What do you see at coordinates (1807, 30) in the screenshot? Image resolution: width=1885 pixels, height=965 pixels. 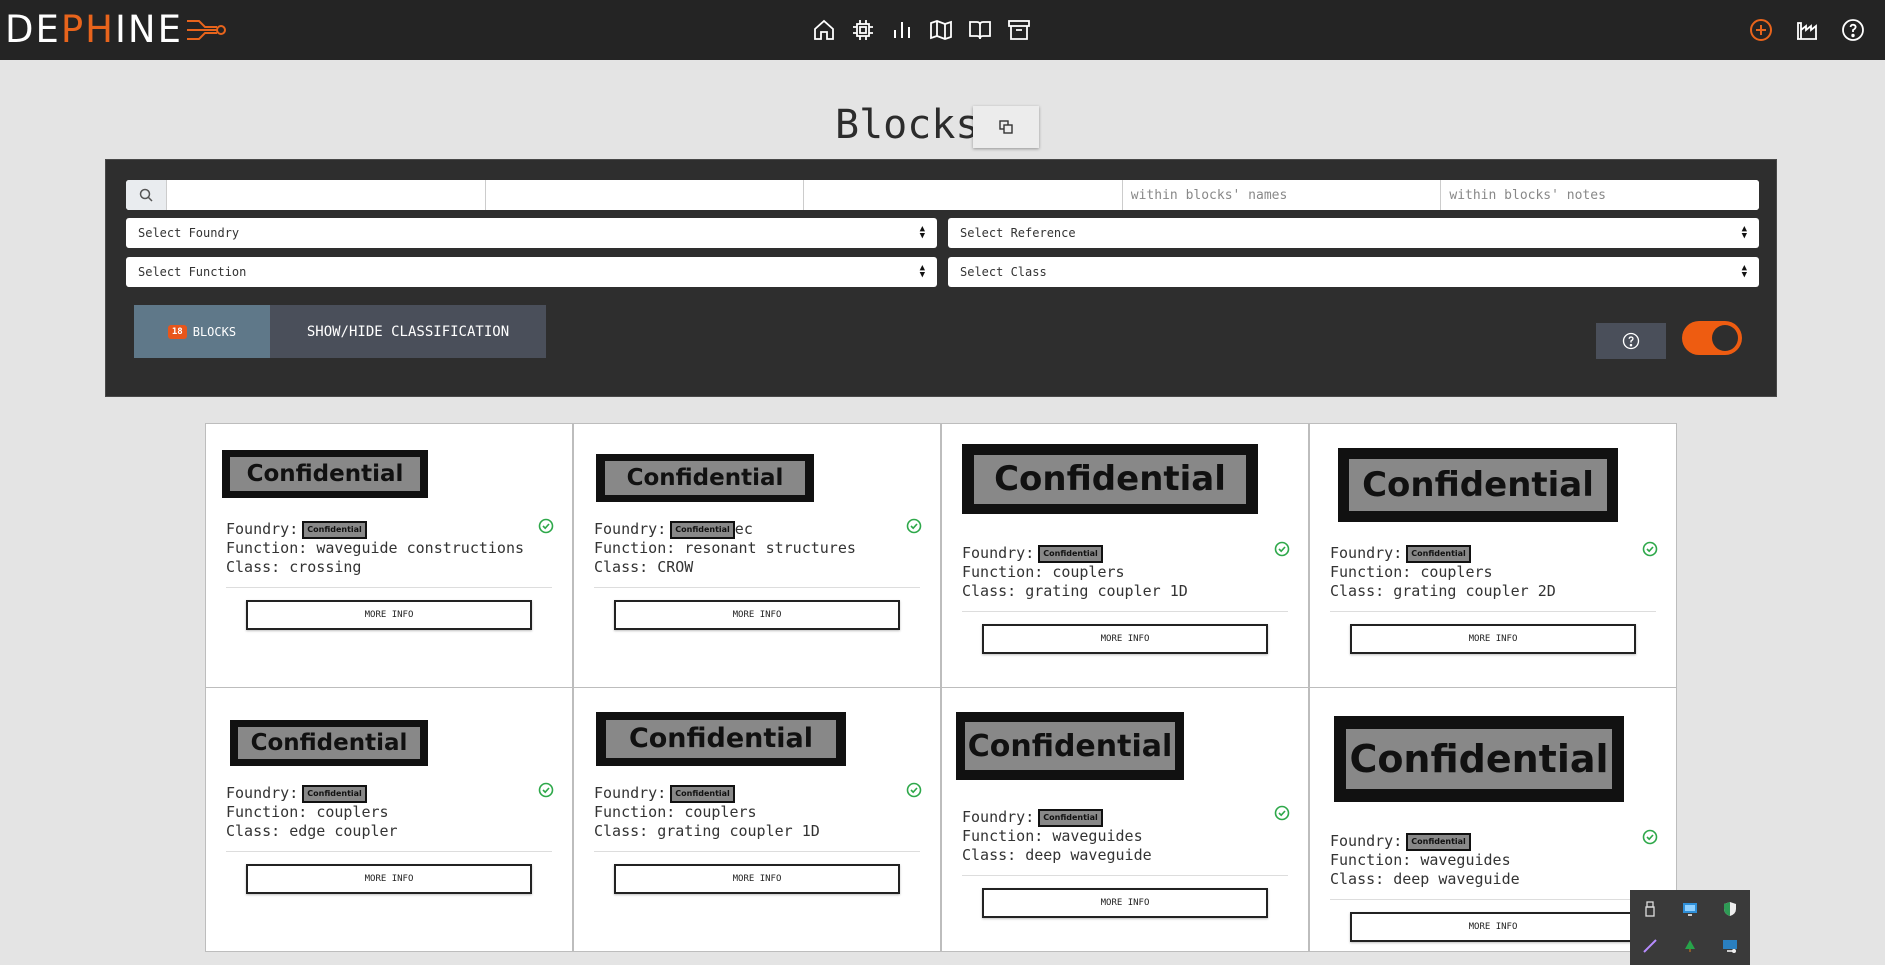 I see `factory-icon` at bounding box center [1807, 30].